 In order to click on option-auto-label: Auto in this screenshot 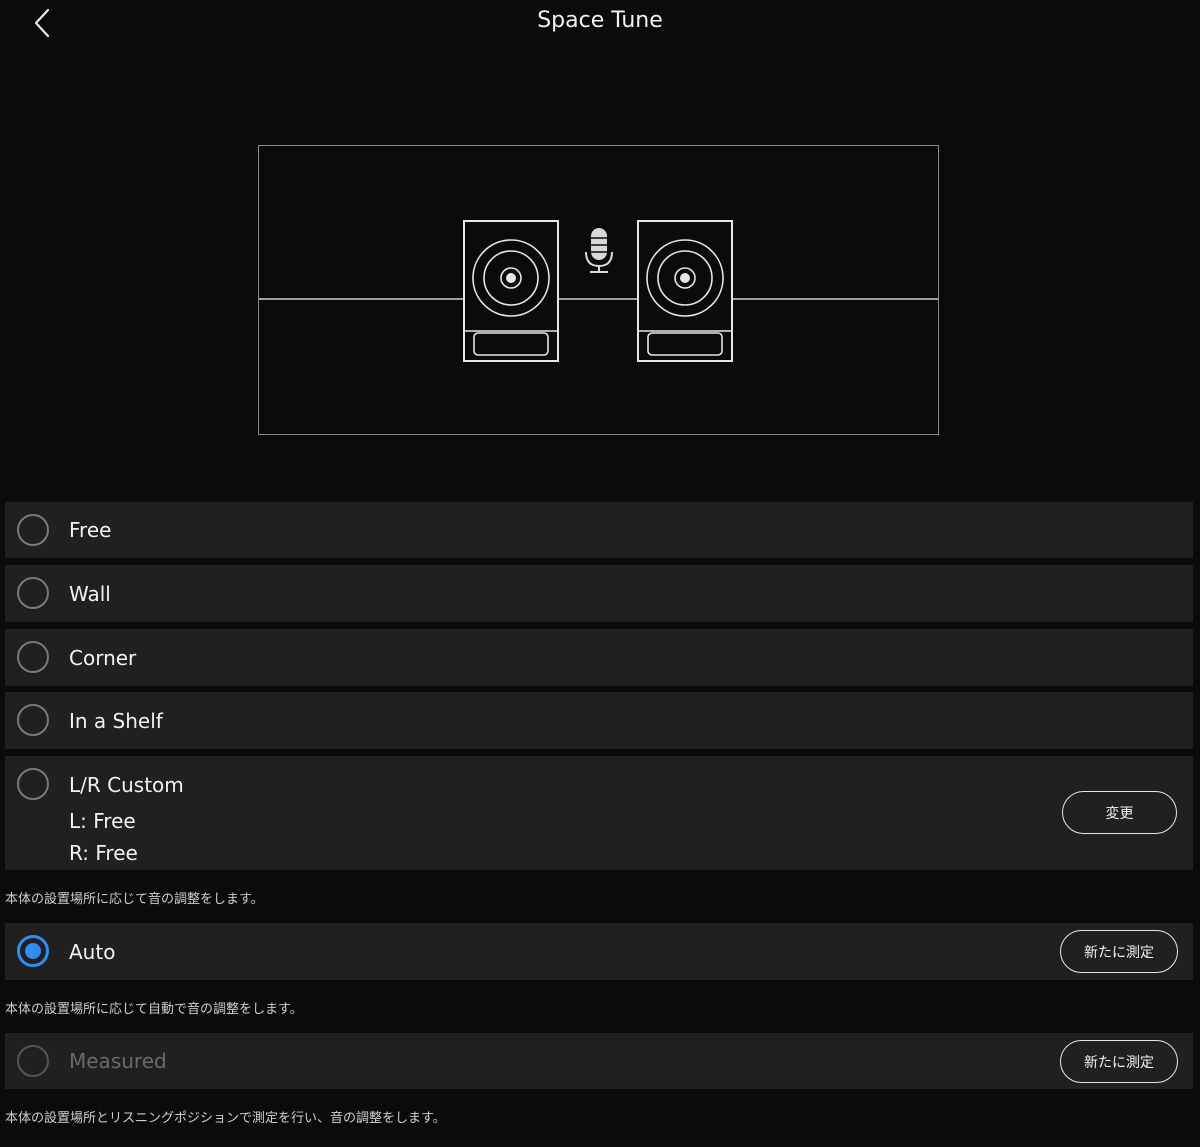, I will do `click(92, 952)`.